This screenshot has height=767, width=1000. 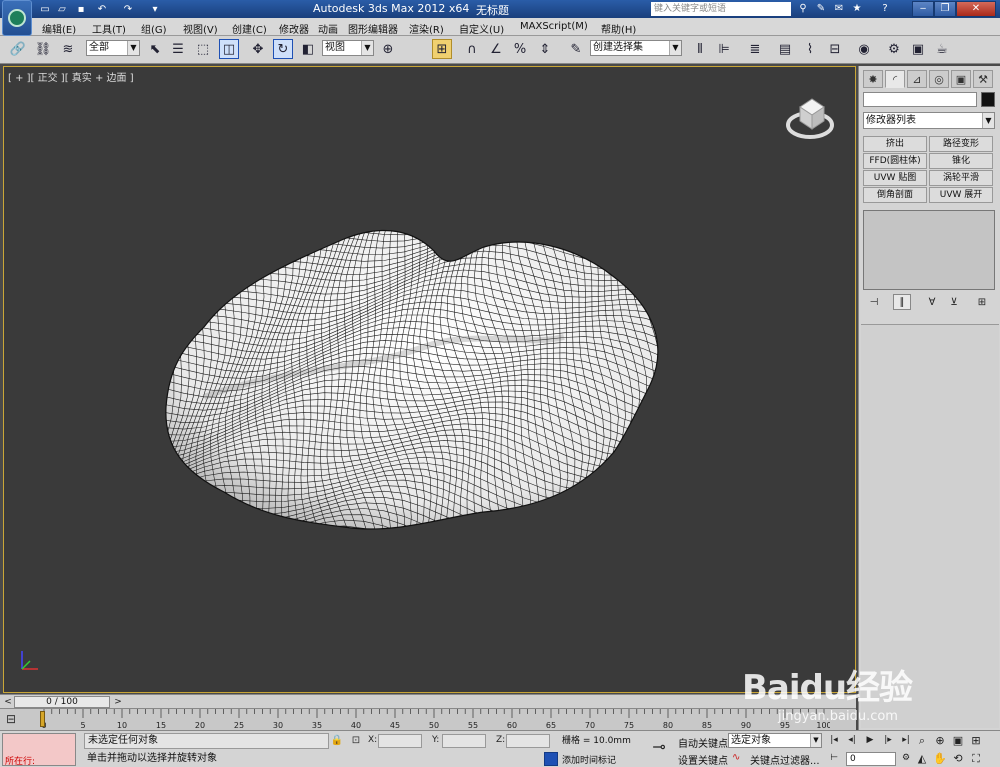 What do you see at coordinates (428, 701) in the screenshot?
I see `time-slider: < 0 / 100 >` at bounding box center [428, 701].